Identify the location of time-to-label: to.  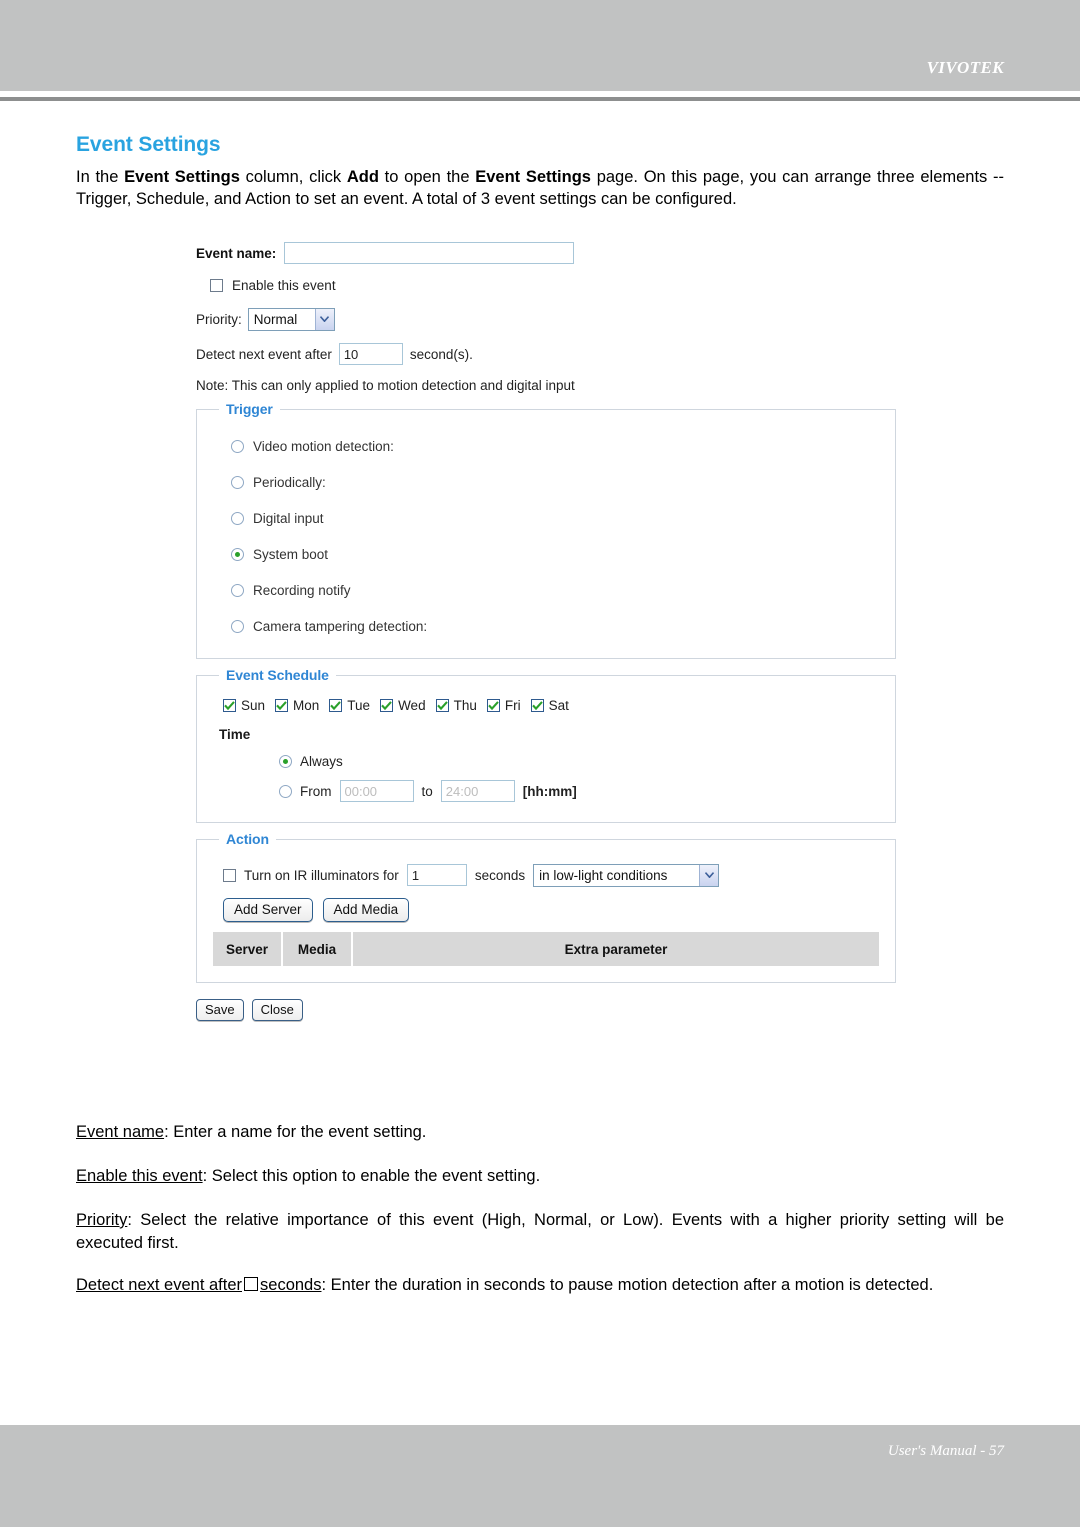
(427, 791).